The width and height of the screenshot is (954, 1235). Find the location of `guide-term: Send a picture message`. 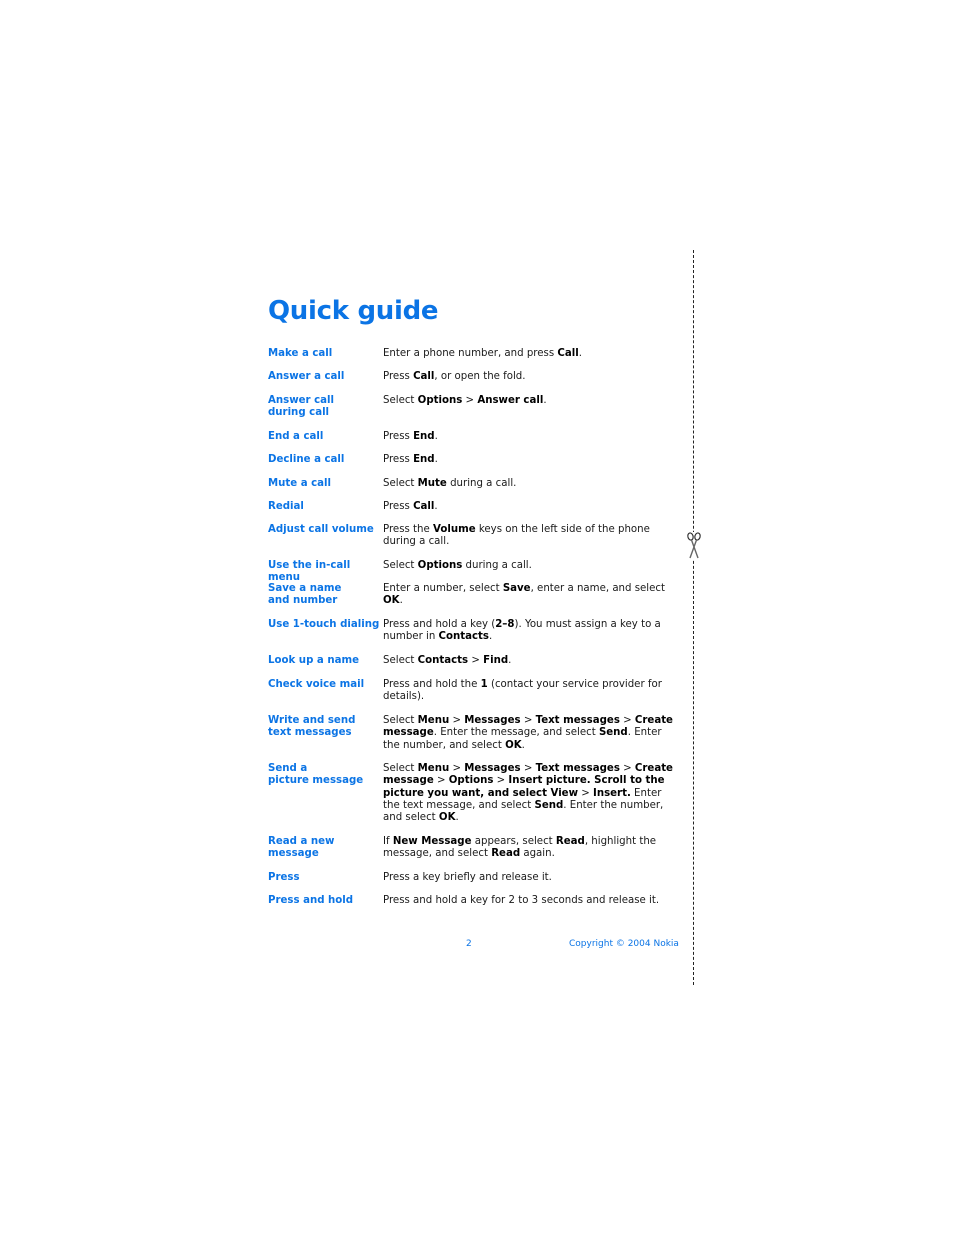

guide-term: Send a picture message is located at coordinates (316, 775).